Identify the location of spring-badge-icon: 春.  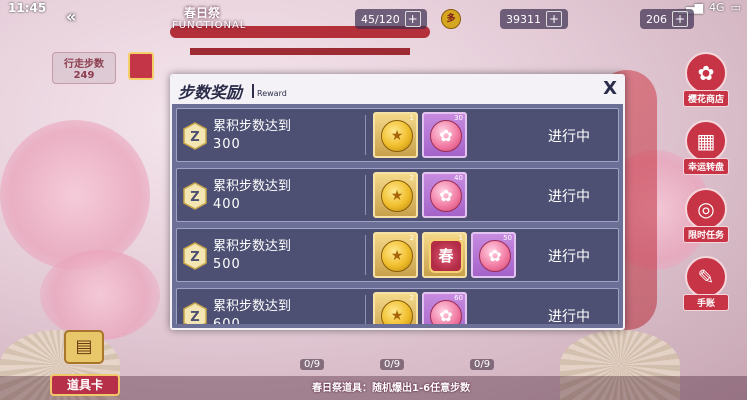
(446, 256).